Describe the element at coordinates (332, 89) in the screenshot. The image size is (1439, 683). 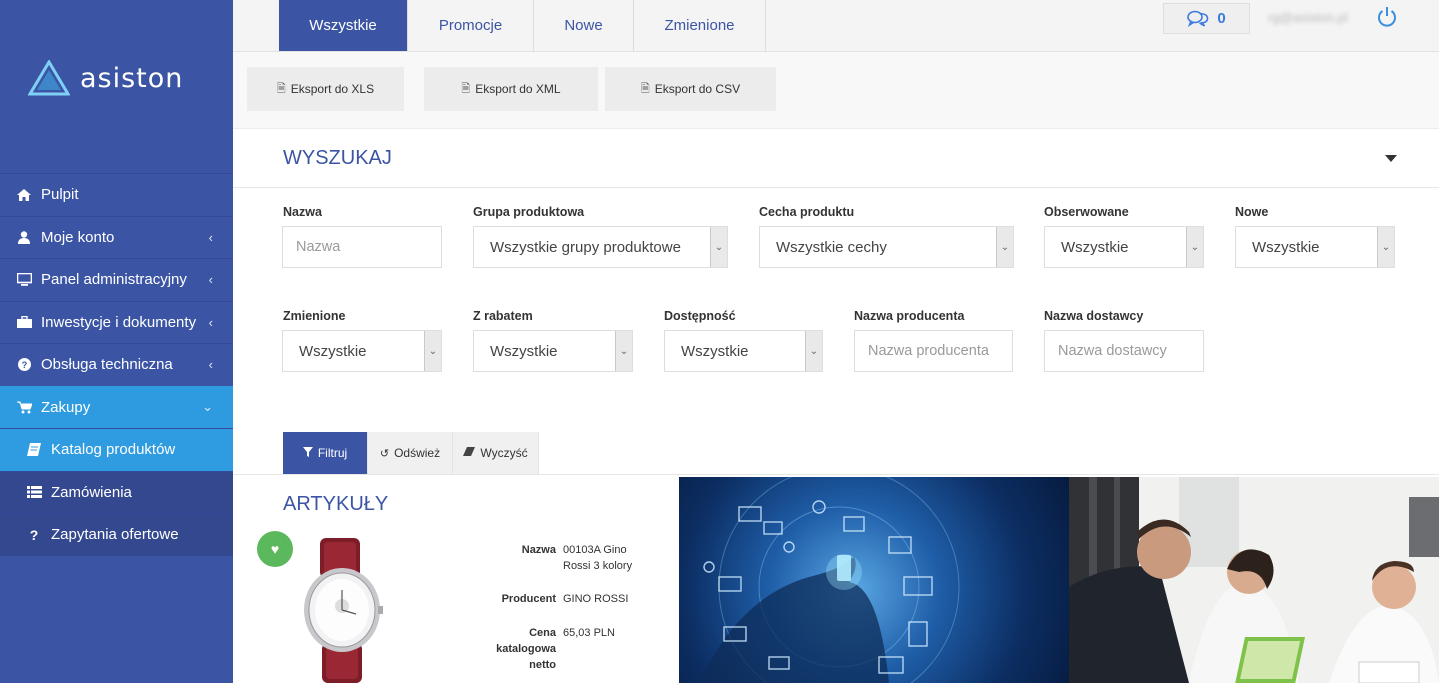
I see `export-xls-label: Eksport do XLS` at that location.